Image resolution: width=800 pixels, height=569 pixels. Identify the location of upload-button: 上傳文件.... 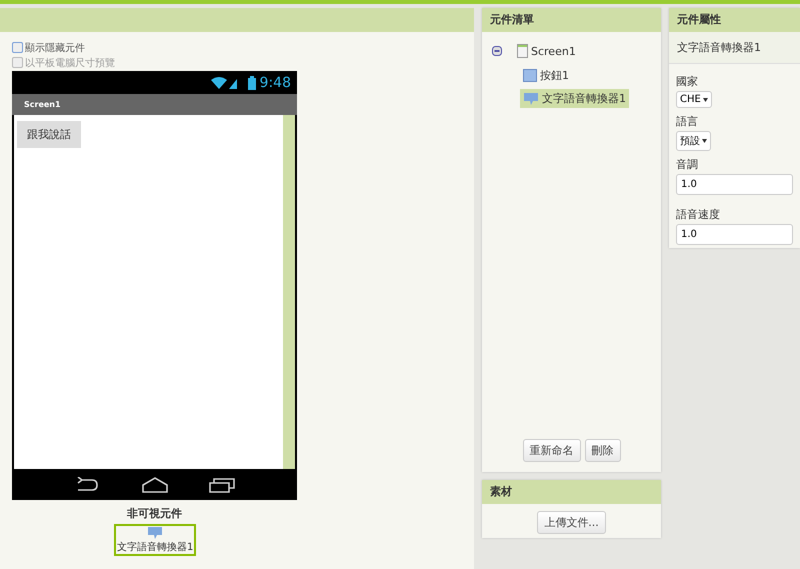
(571, 522).